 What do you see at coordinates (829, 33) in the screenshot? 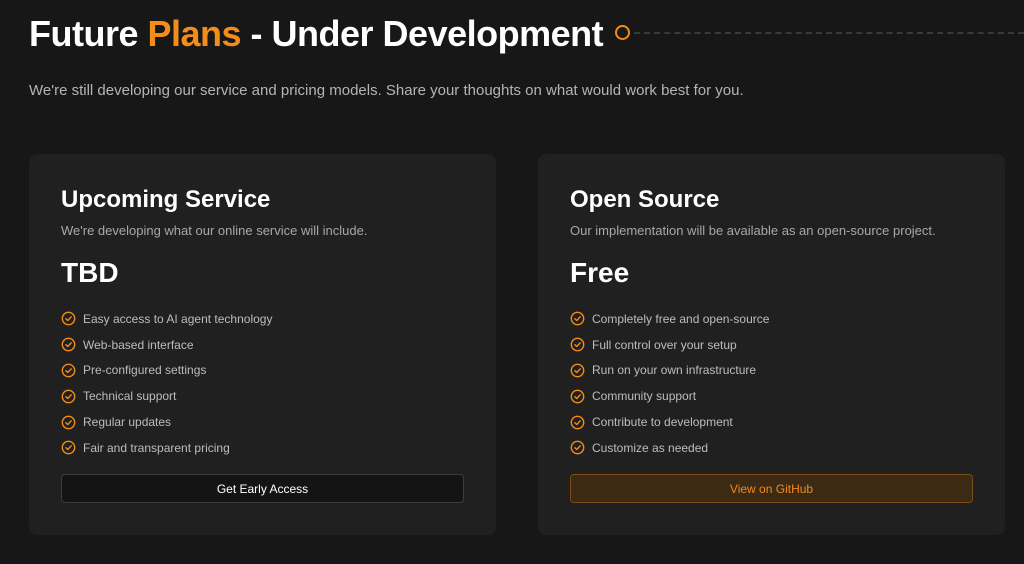
I see `decorative-dashed-line` at bounding box center [829, 33].